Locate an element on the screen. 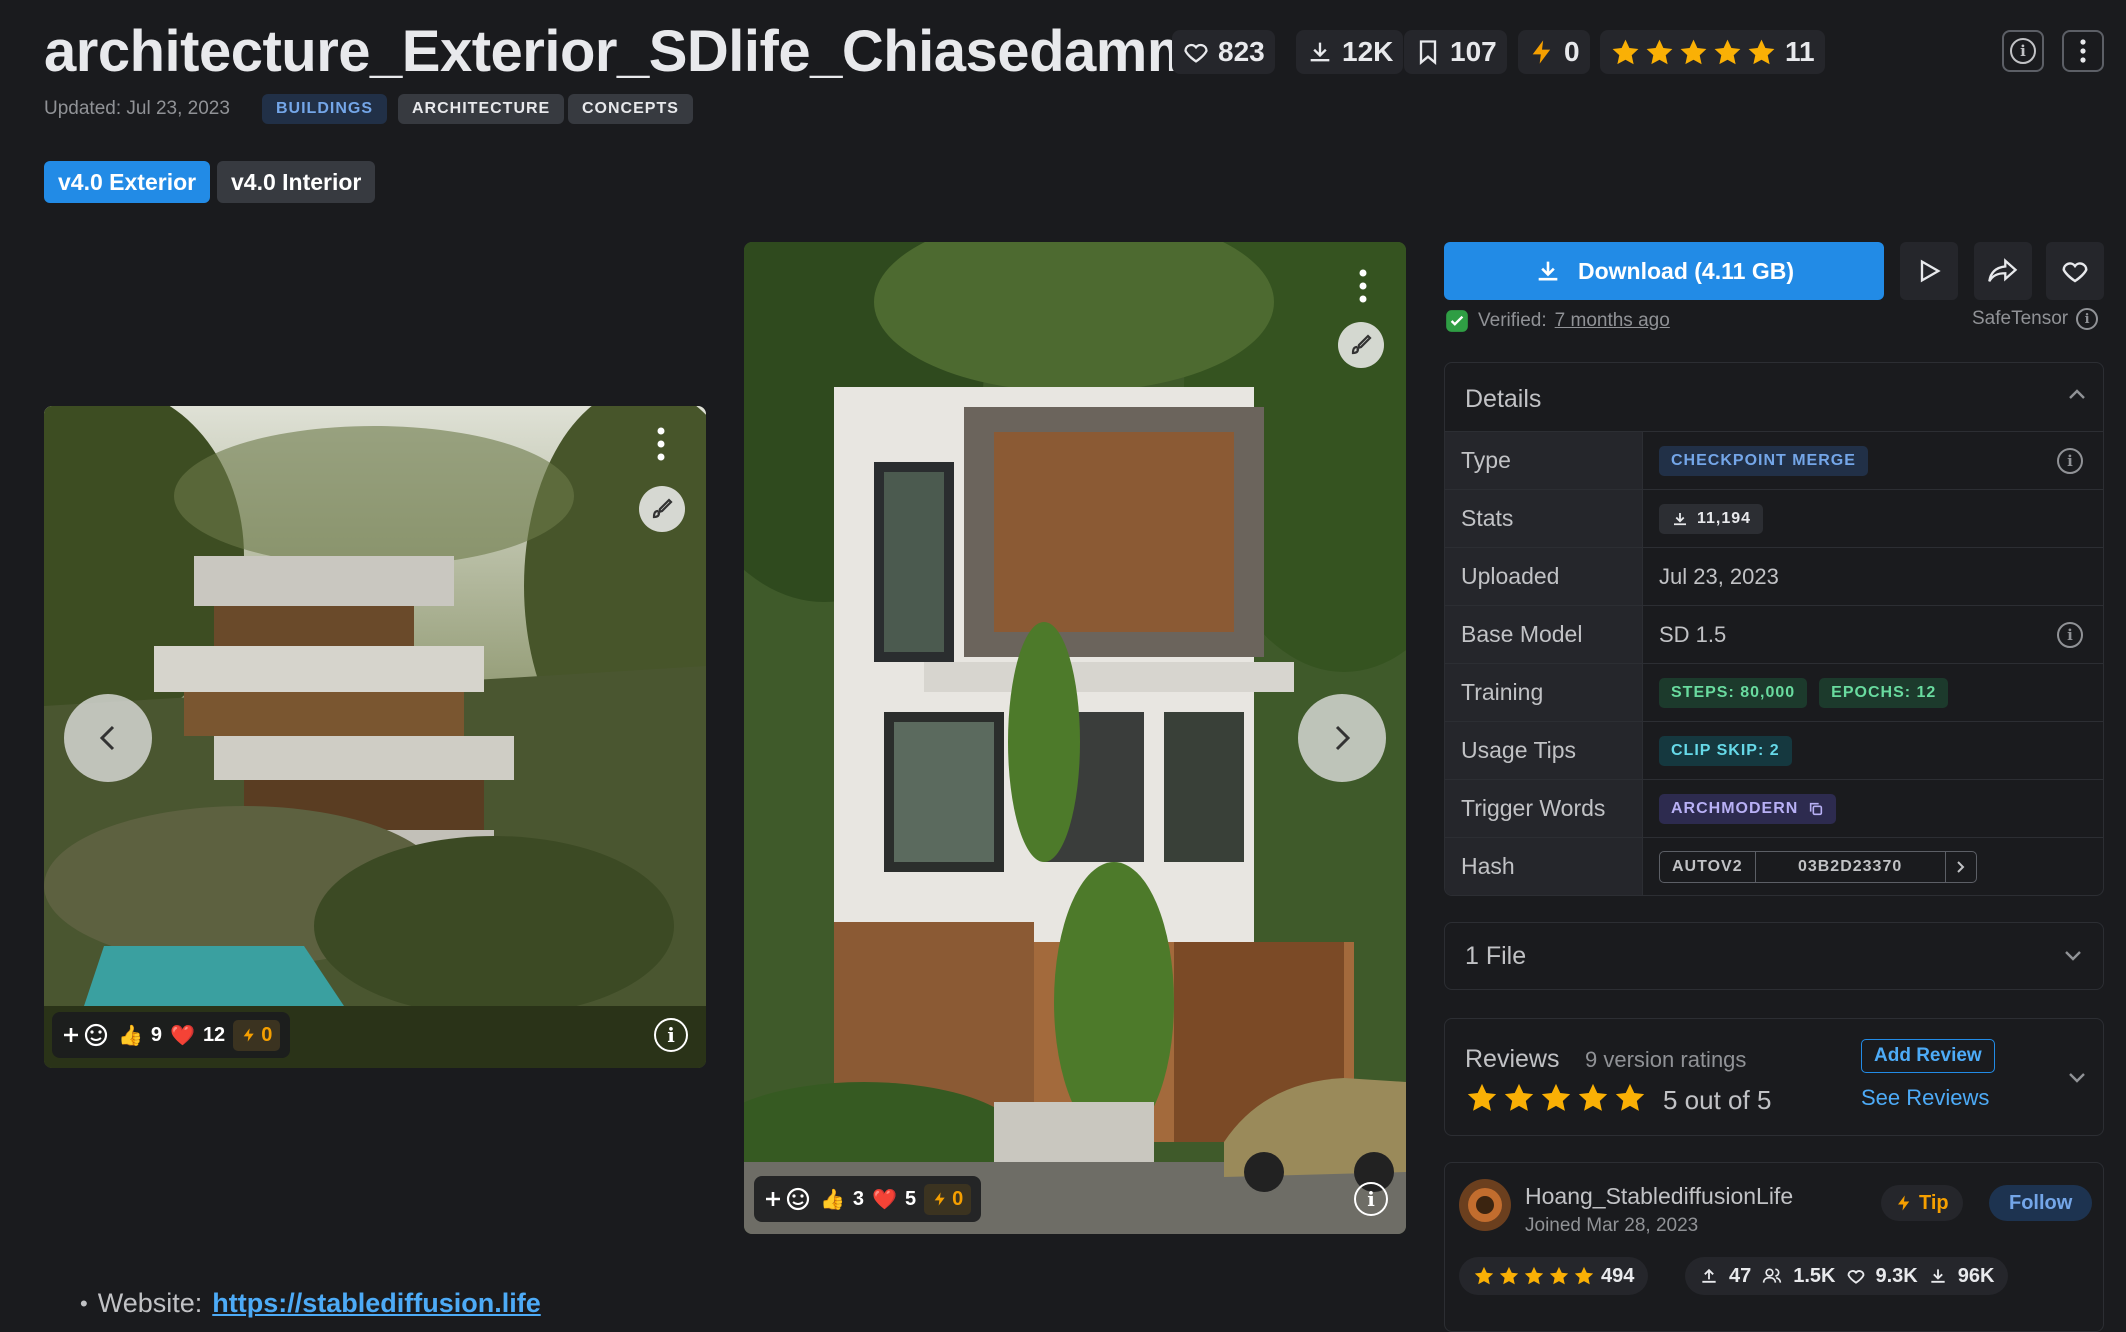 Image resolution: width=2126 pixels, height=1332 pixels. reviews-title: Reviews is located at coordinates (1512, 1059).